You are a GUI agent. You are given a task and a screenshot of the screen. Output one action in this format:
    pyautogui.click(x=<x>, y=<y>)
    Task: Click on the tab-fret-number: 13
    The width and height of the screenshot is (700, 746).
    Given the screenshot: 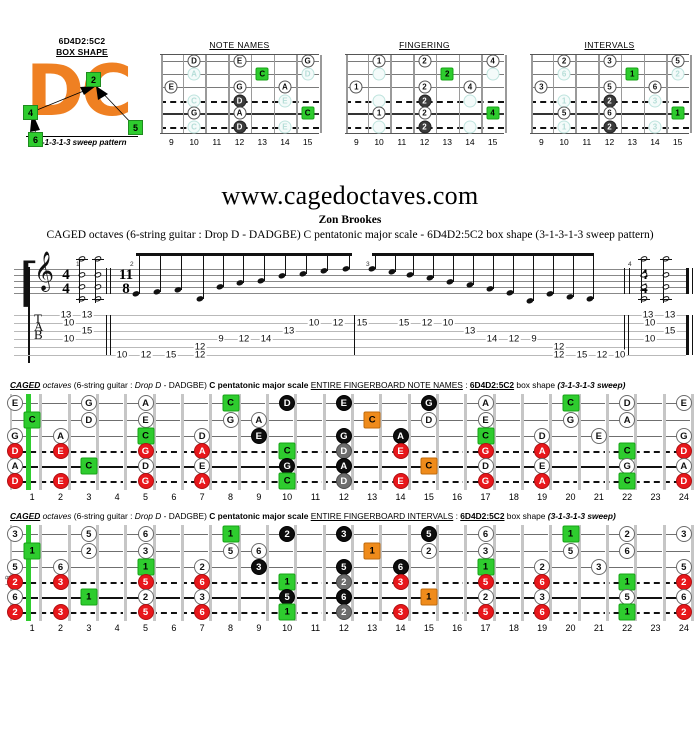 What is the action you would take?
    pyautogui.click(x=87, y=315)
    